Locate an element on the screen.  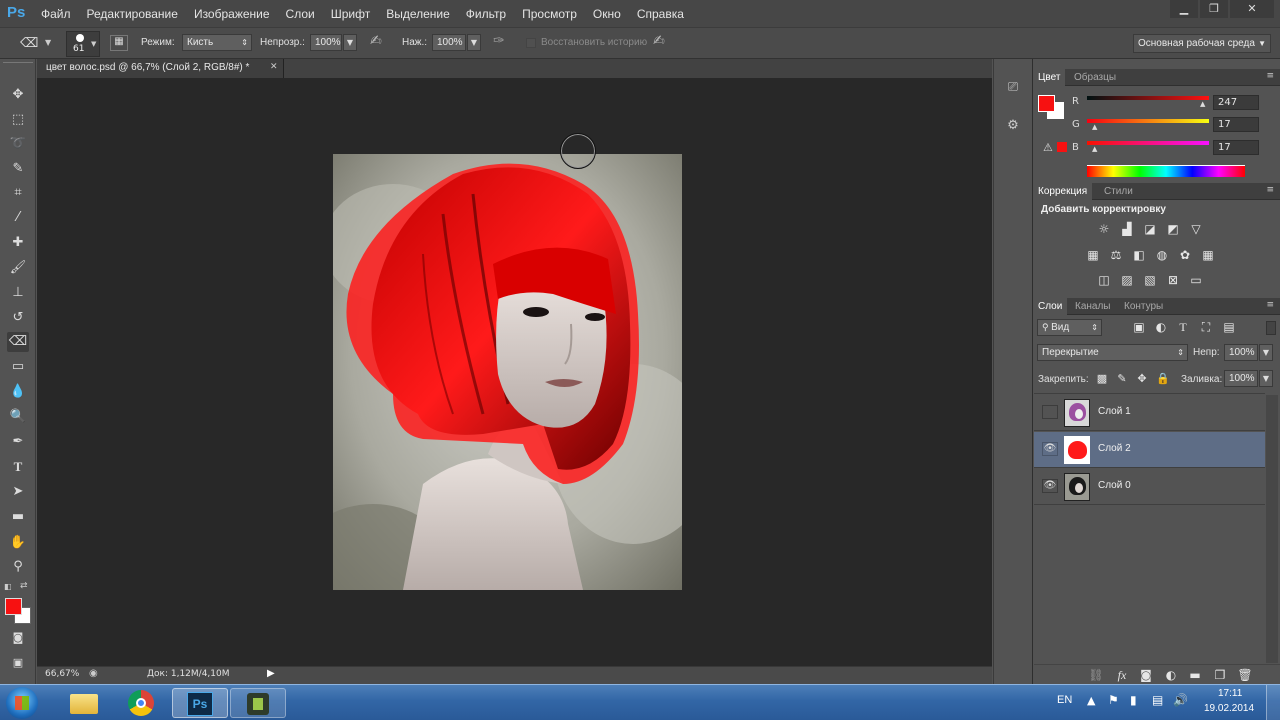
filter-pixel-icon: ▣ is located at coordinates (1139, 327).